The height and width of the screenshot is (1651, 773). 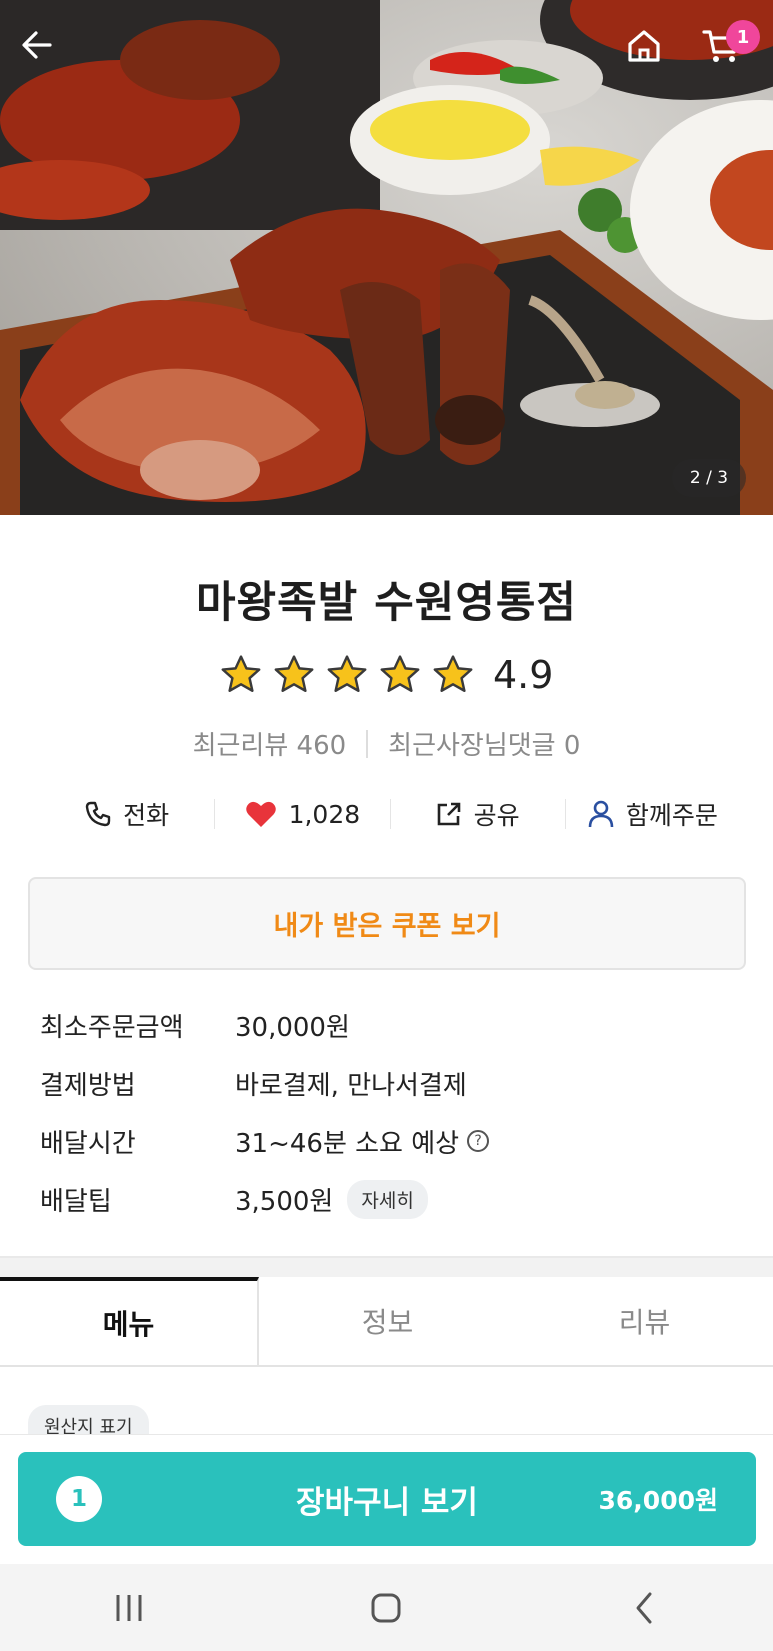 I want to click on back-button, so click(x=46, y=54).